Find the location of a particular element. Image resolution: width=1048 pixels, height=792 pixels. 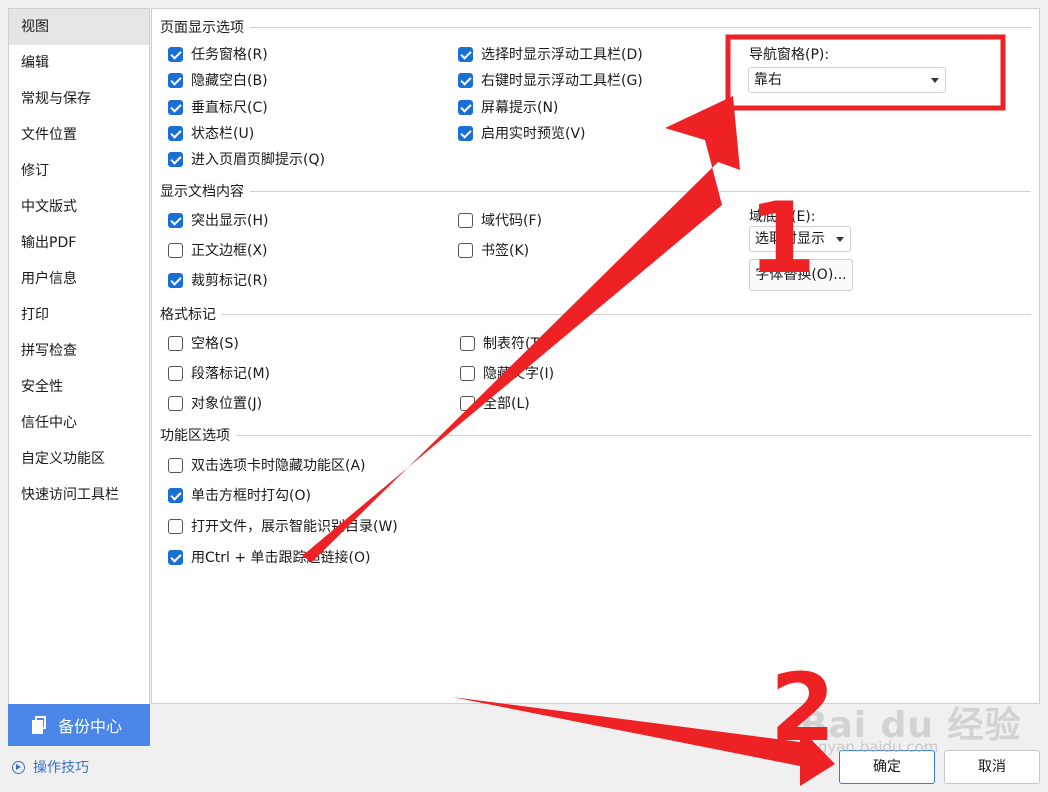

tips-link: 操作技巧 is located at coordinates (50, 767).